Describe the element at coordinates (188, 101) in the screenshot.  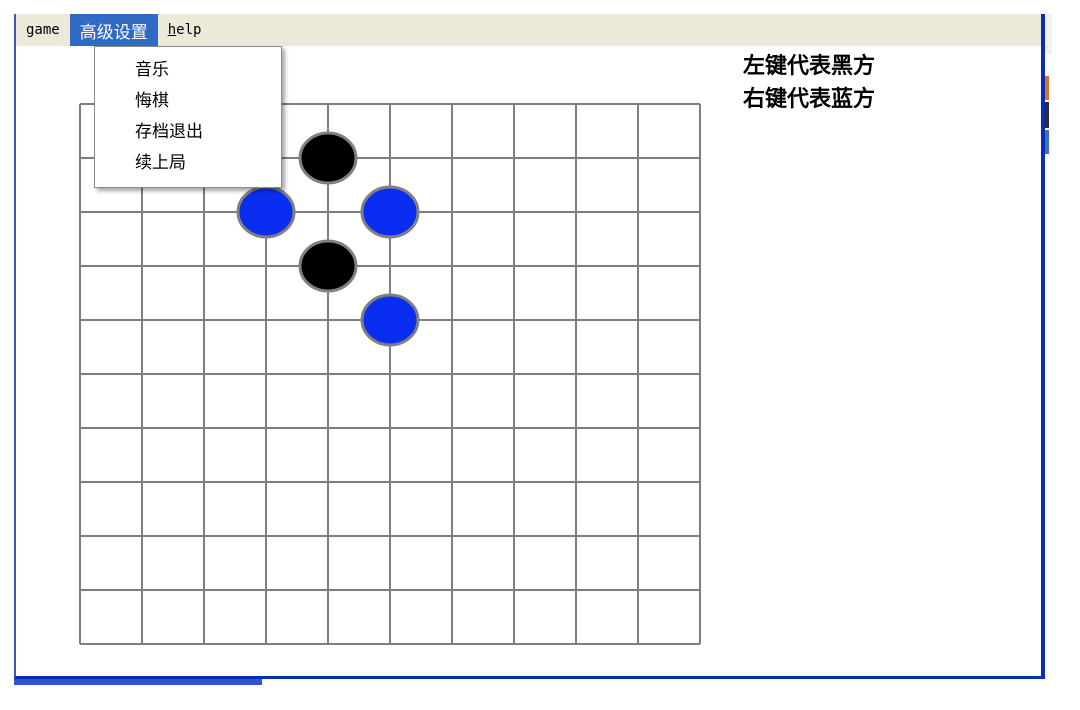
I see `menu-item-undo: 悔棋` at that location.